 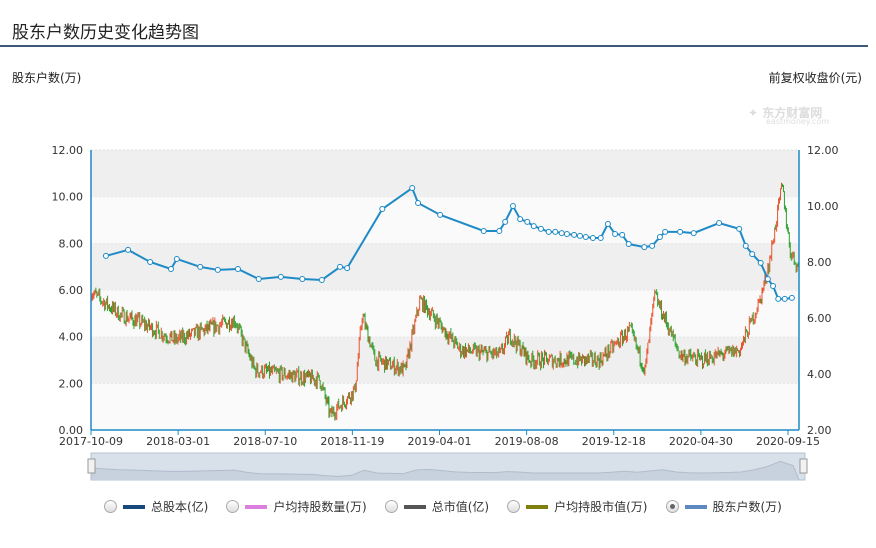 I want to click on legend-label: 户均持股市值(万), so click(x=601, y=507).